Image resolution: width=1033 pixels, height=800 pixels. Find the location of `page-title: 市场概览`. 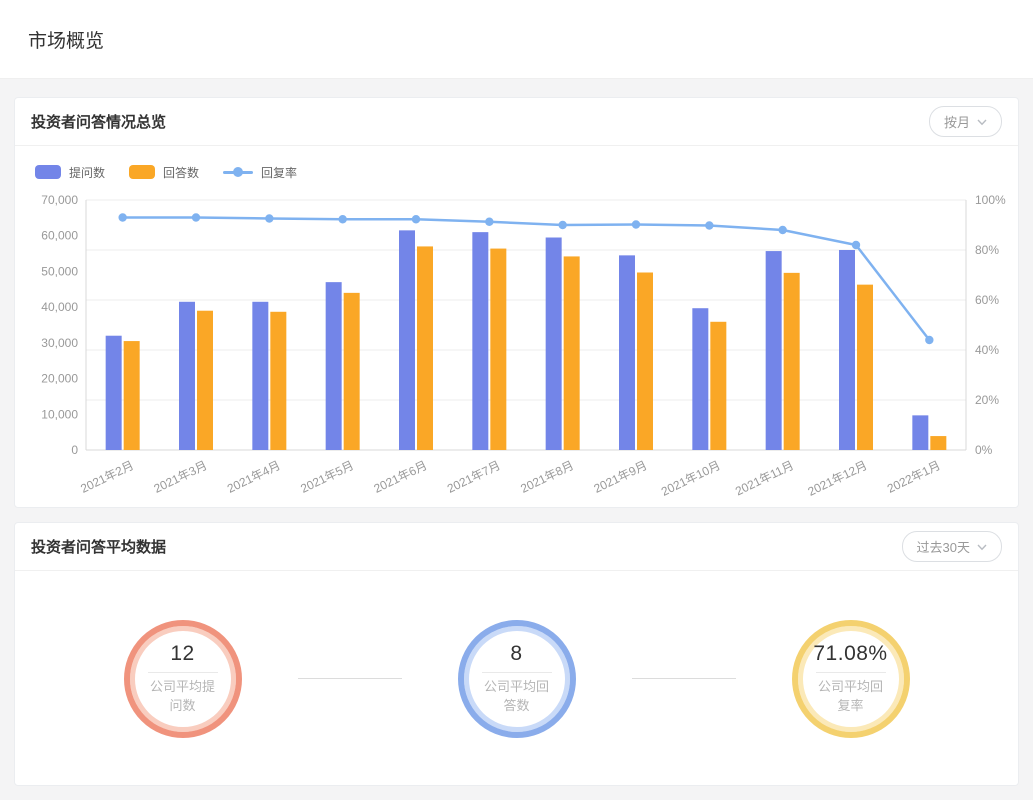

page-title: 市场概览 is located at coordinates (66, 41).